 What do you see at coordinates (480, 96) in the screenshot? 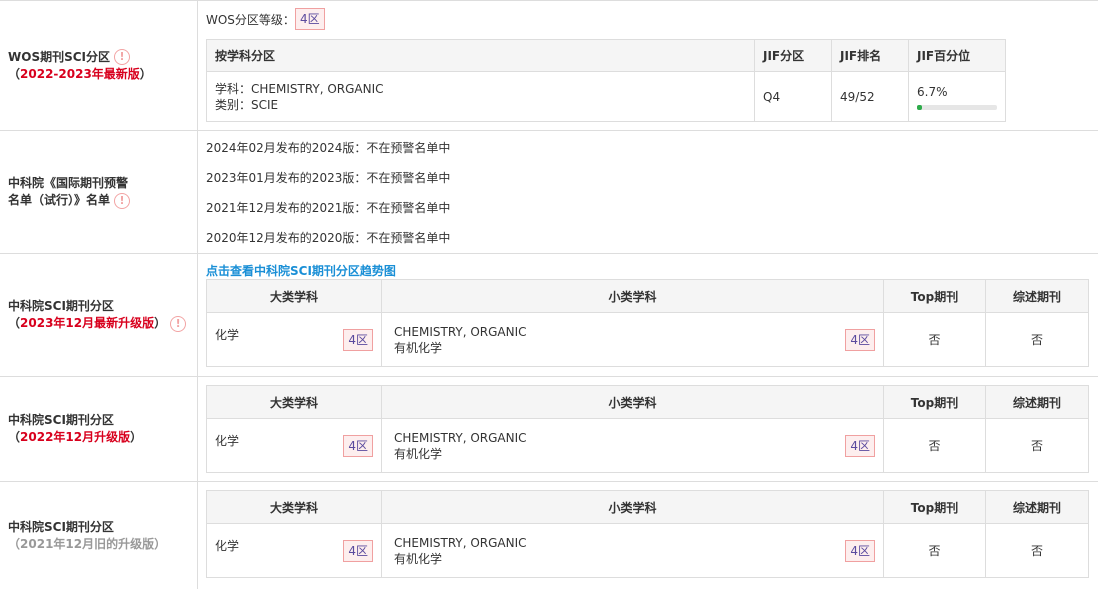
I see `wos-subject-cell: 学科：CHEMISTRY, ORGANIC 类别：SCIE` at bounding box center [480, 96].